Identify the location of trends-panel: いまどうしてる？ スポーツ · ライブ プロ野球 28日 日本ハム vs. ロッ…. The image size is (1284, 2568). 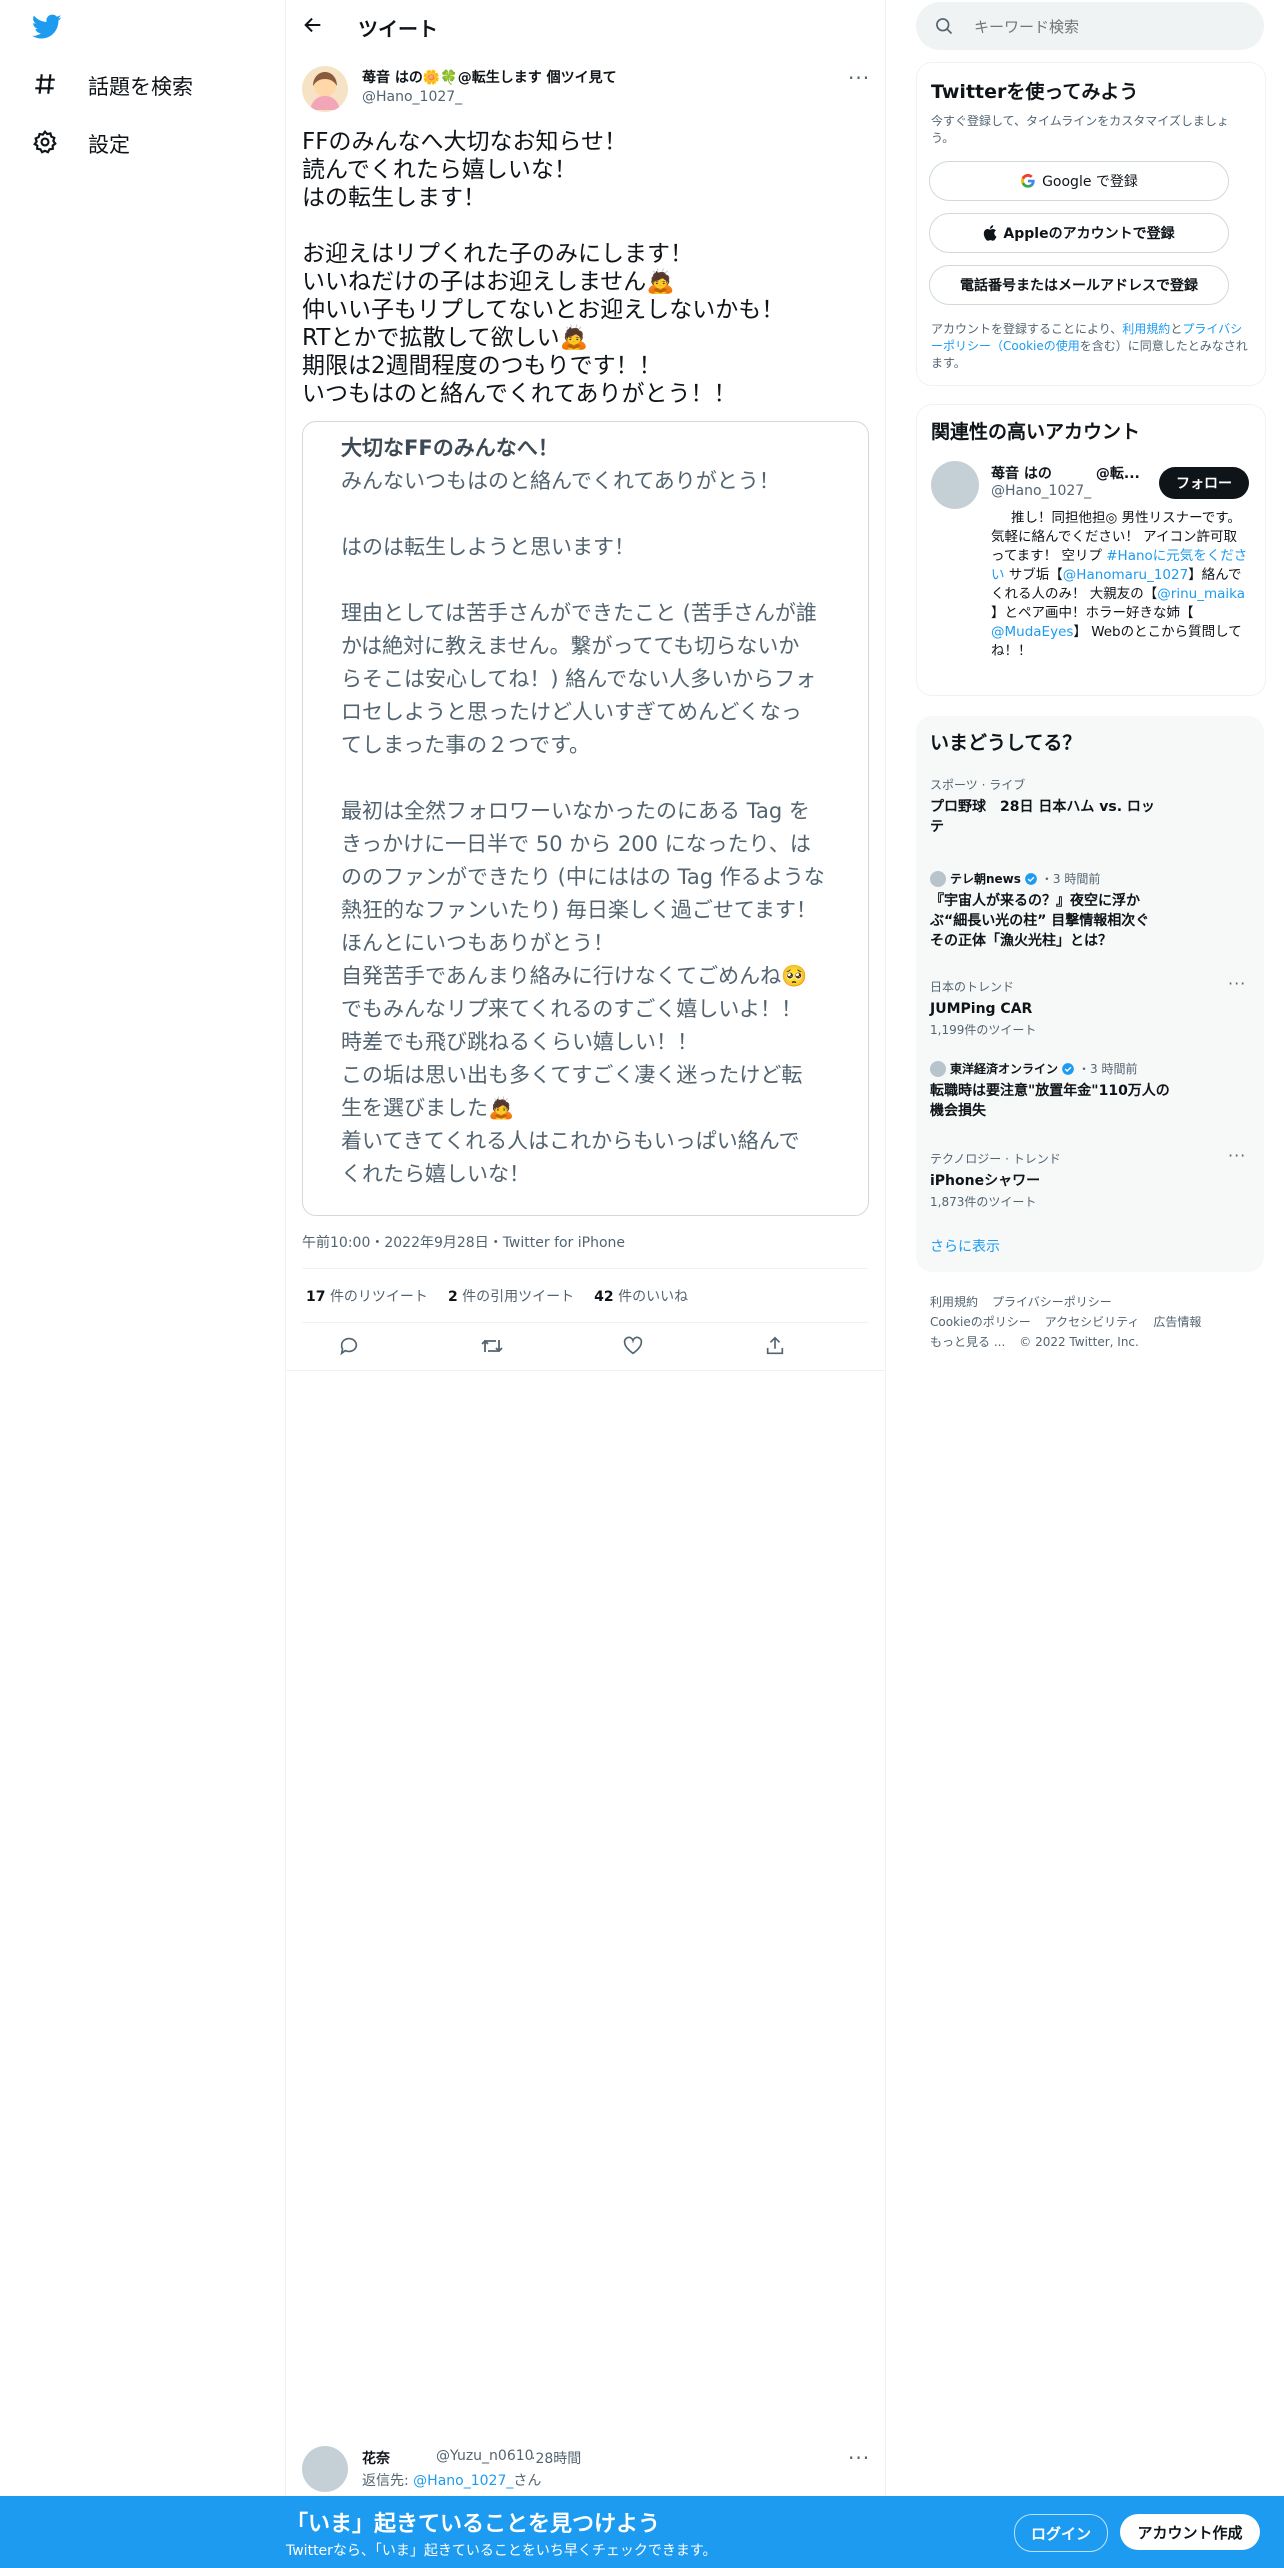
(1090, 994).